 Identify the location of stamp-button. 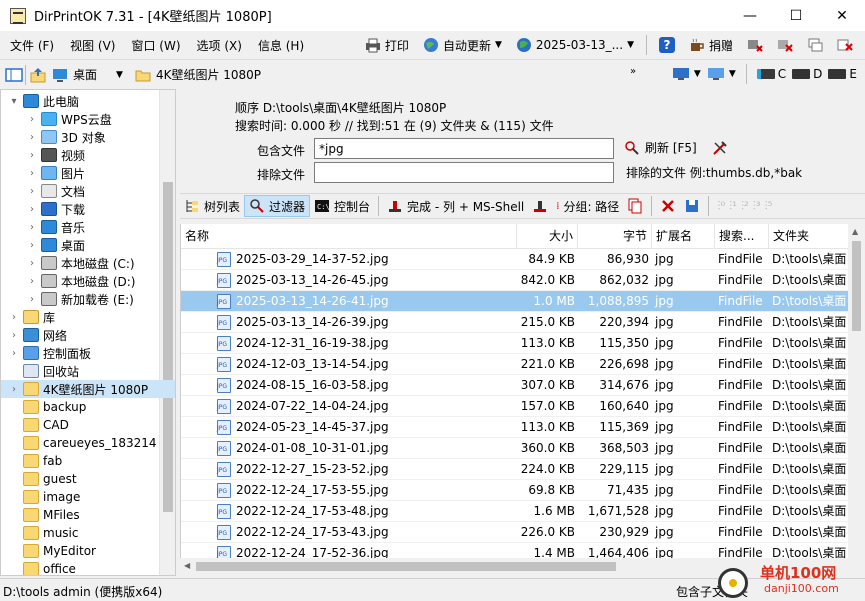
(540, 206).